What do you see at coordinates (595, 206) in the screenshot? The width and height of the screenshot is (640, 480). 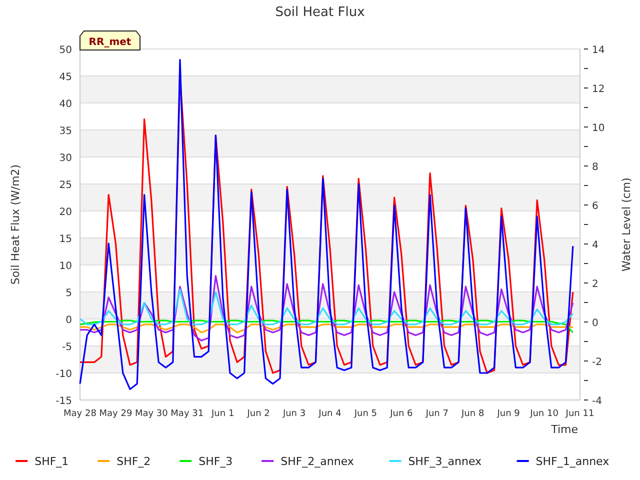 I see `right-tick-label: 6` at bounding box center [595, 206].